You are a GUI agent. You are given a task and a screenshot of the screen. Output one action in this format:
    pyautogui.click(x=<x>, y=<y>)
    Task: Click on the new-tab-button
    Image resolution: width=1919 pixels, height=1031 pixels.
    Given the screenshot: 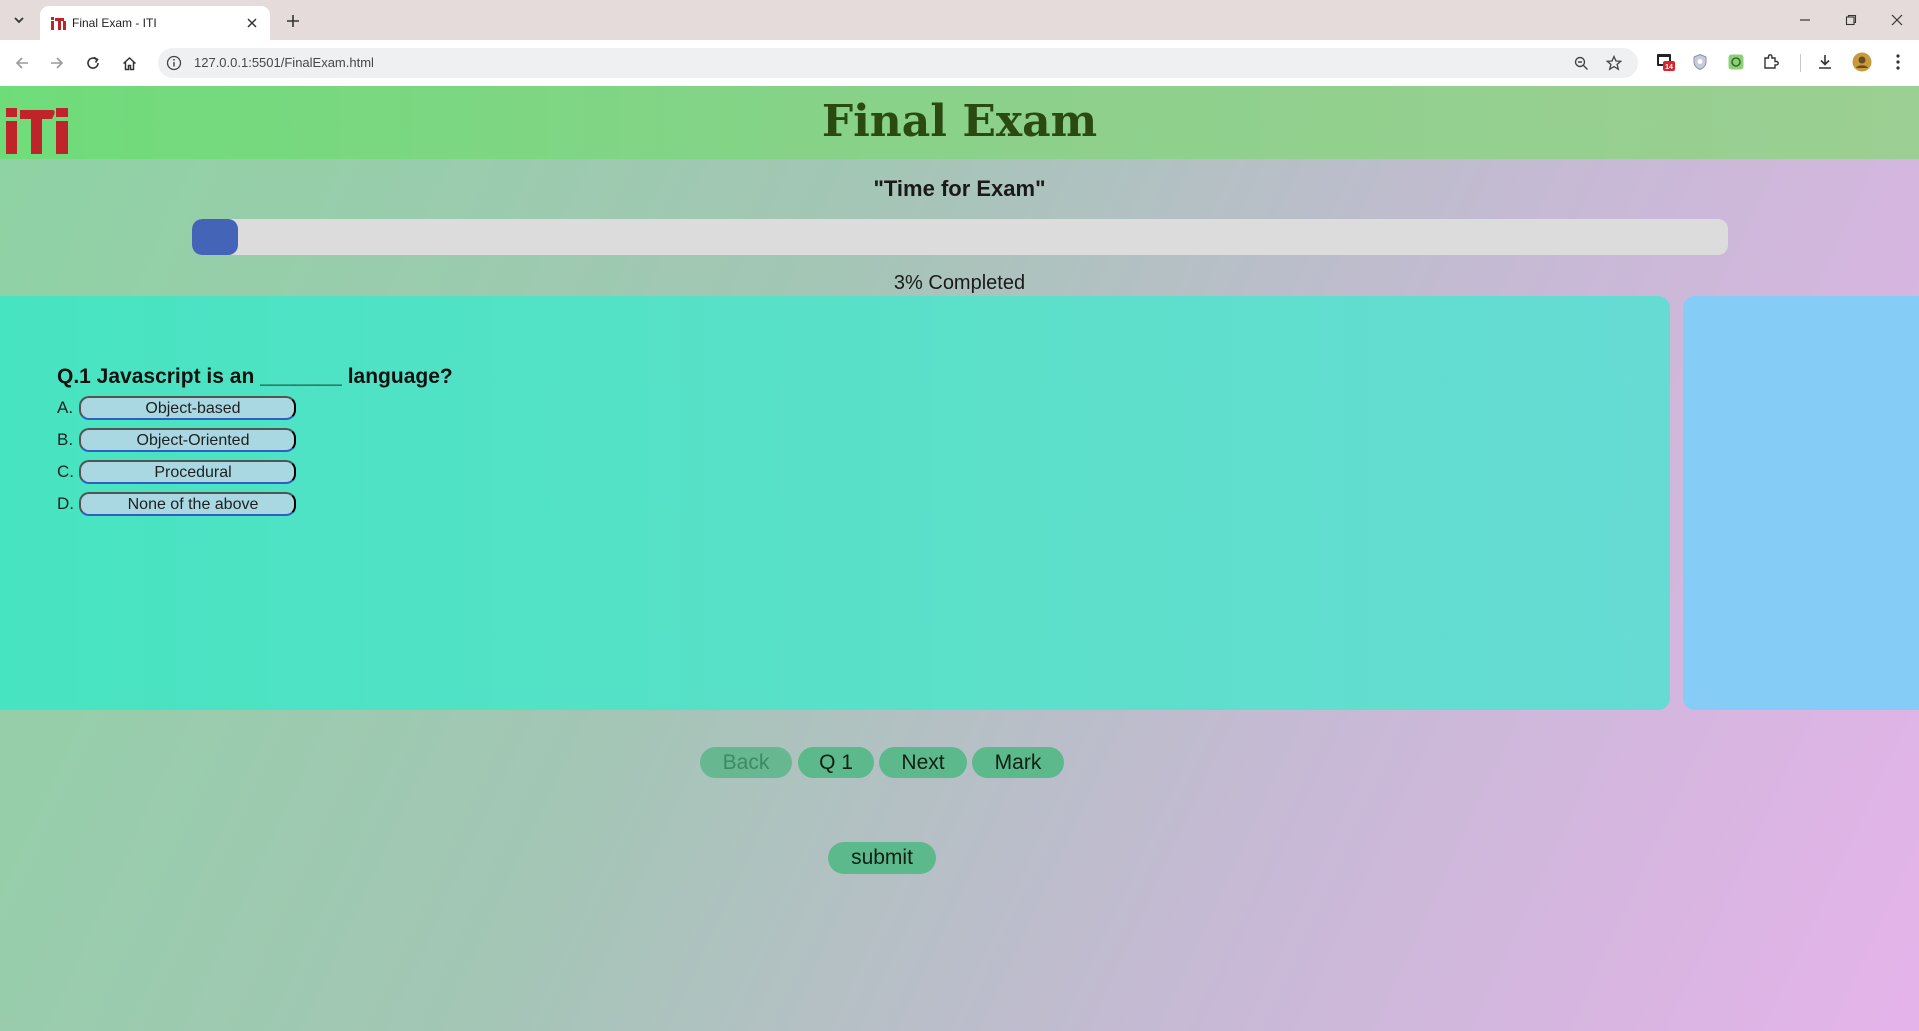 What is the action you would take?
    pyautogui.click(x=293, y=21)
    